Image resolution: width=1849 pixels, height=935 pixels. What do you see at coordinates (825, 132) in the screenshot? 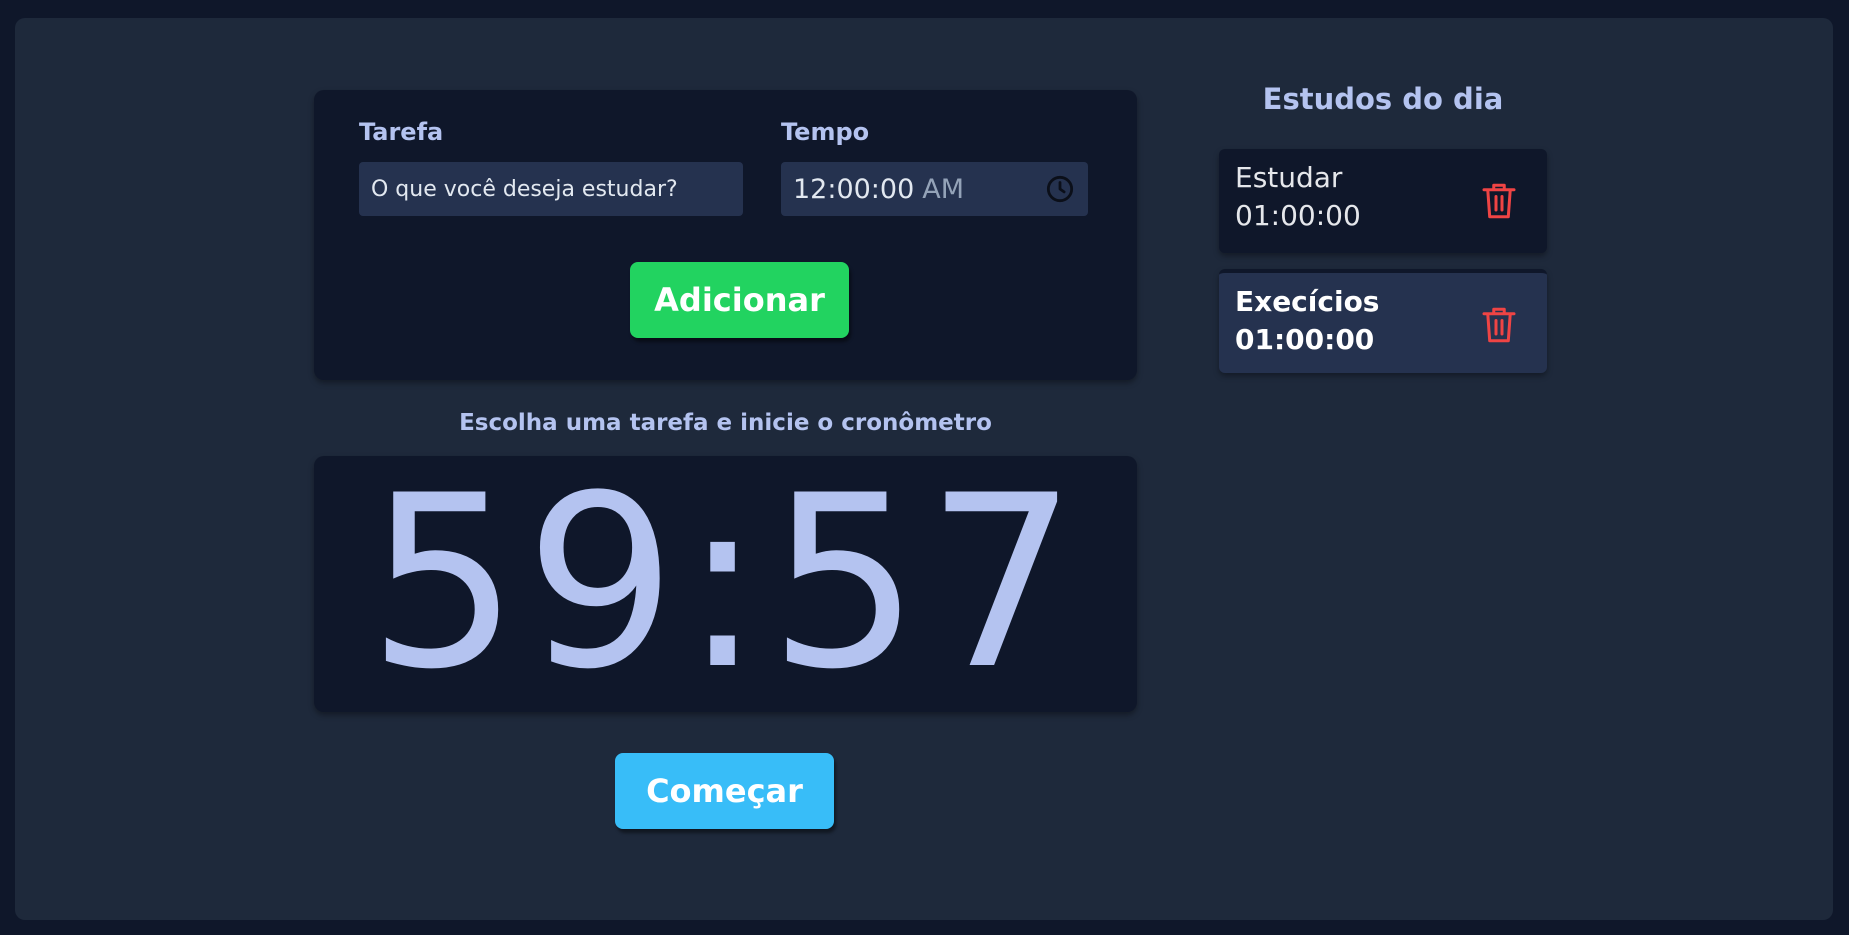
I see `time-label: Tempo` at bounding box center [825, 132].